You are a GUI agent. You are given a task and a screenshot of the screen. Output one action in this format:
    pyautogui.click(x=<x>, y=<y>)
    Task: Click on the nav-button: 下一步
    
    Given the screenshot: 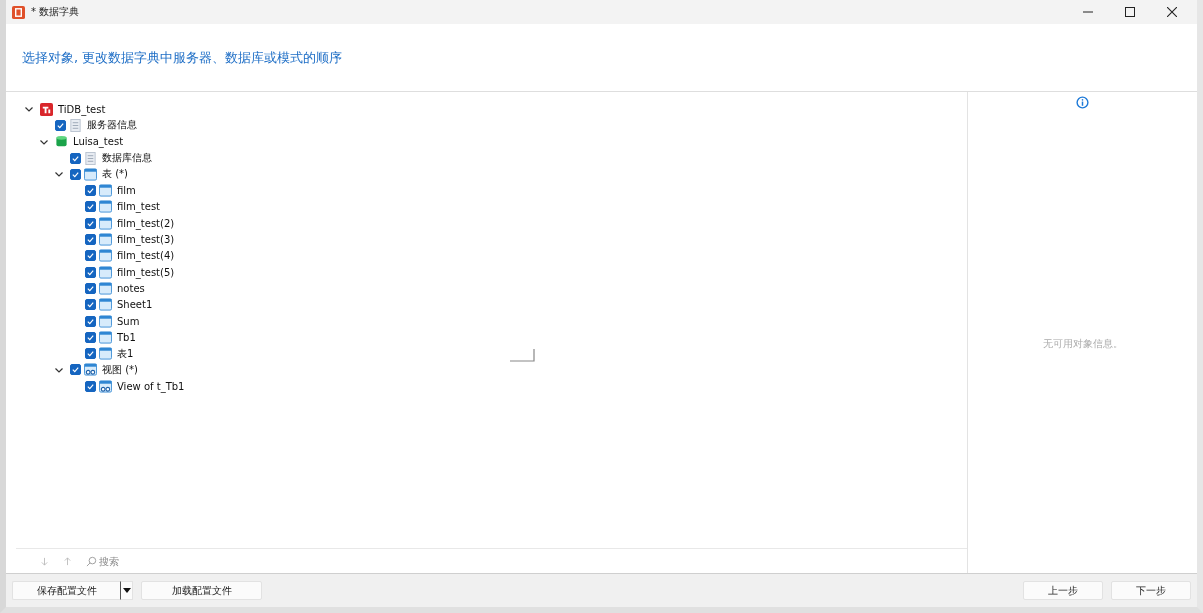 What is the action you would take?
    pyautogui.click(x=1151, y=590)
    